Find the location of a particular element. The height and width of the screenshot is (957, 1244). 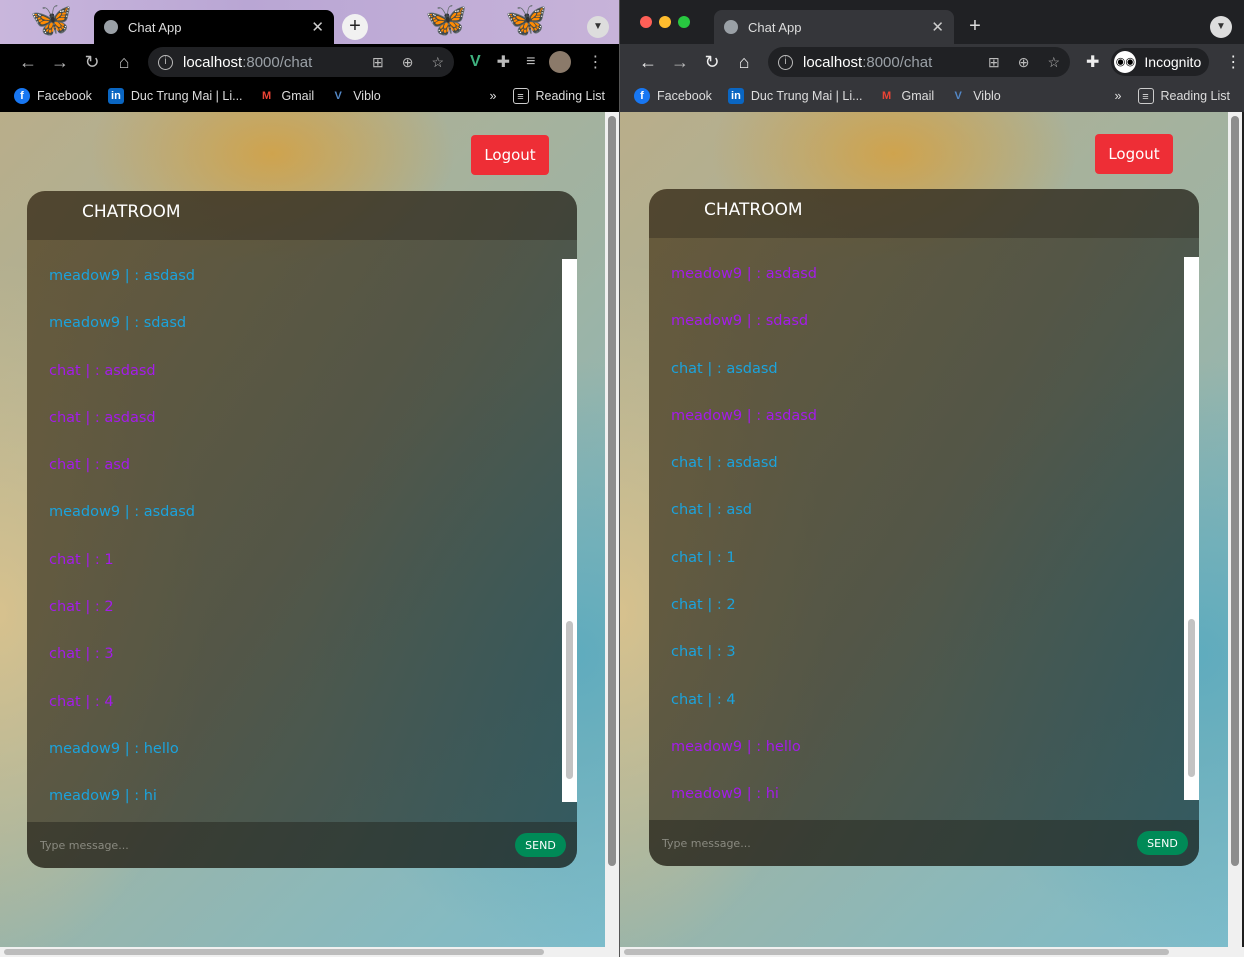

facebook-icon: f is located at coordinates (22, 96).